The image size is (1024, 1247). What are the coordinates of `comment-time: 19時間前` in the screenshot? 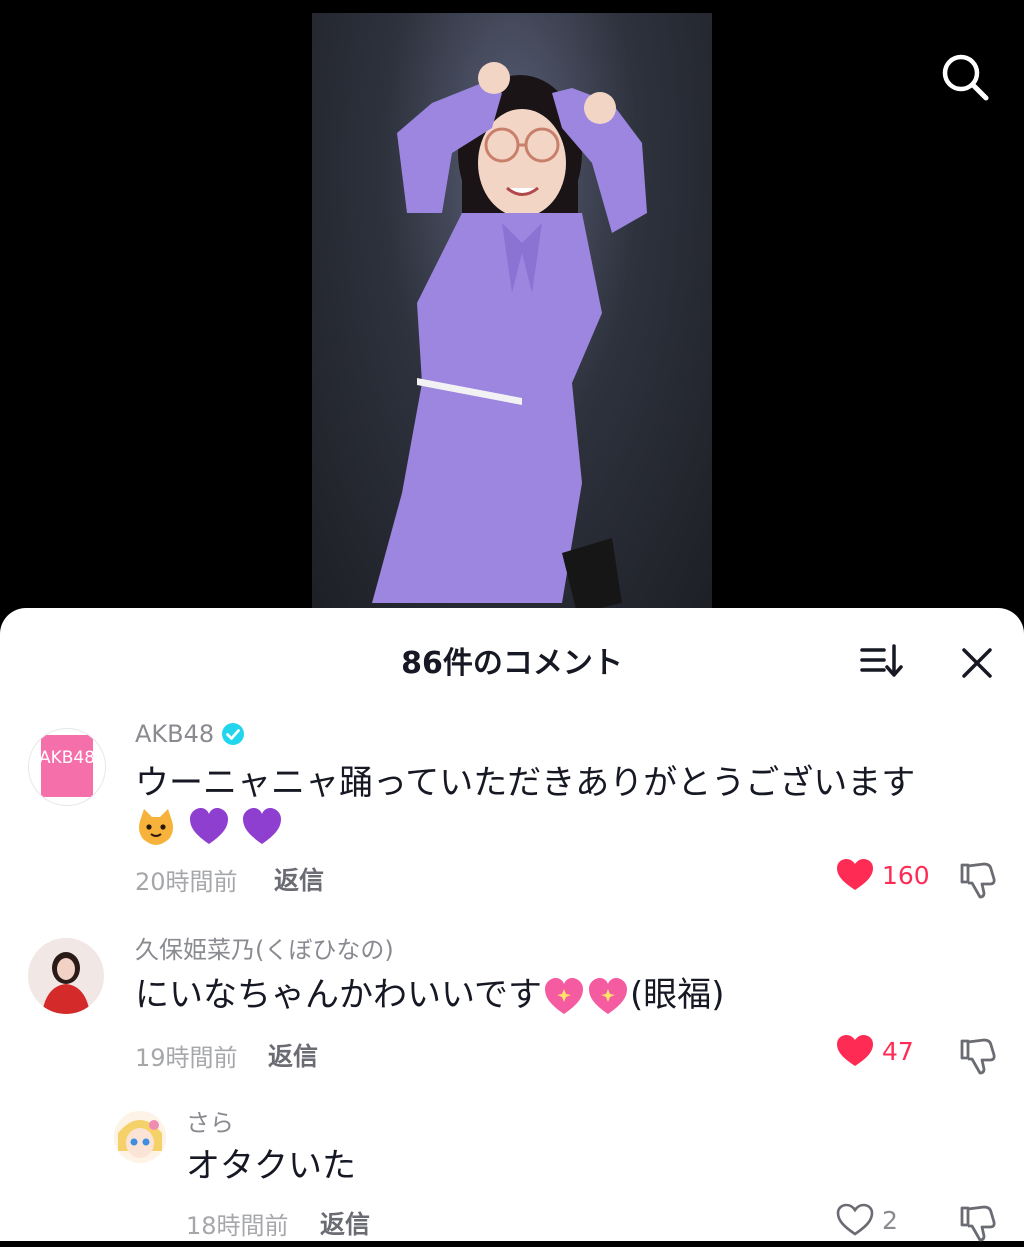 It's located at (186, 1058).